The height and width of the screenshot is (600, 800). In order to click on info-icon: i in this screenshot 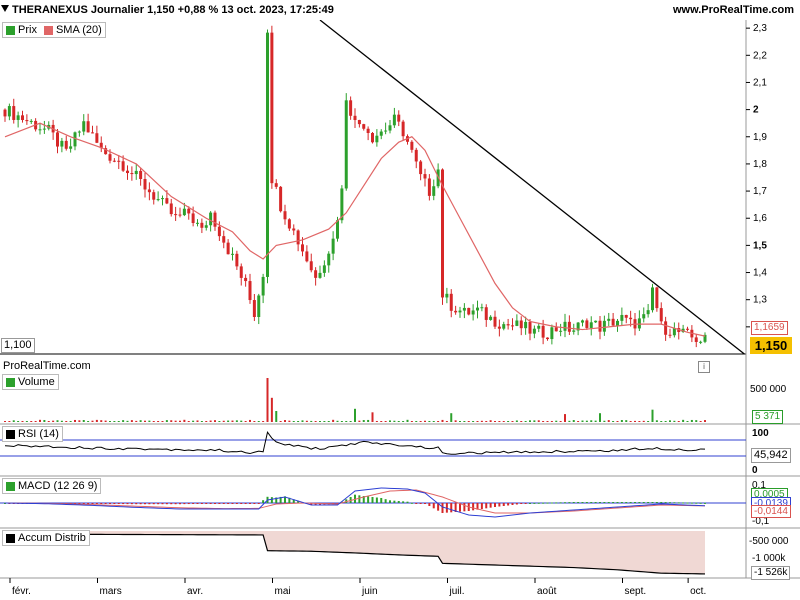, I will do `click(704, 367)`.